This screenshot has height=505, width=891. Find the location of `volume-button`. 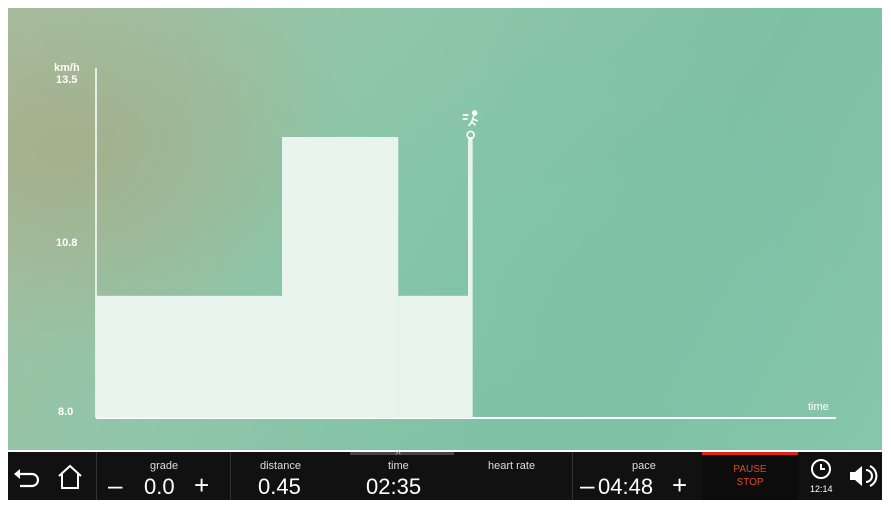

volume-button is located at coordinates (862, 476).